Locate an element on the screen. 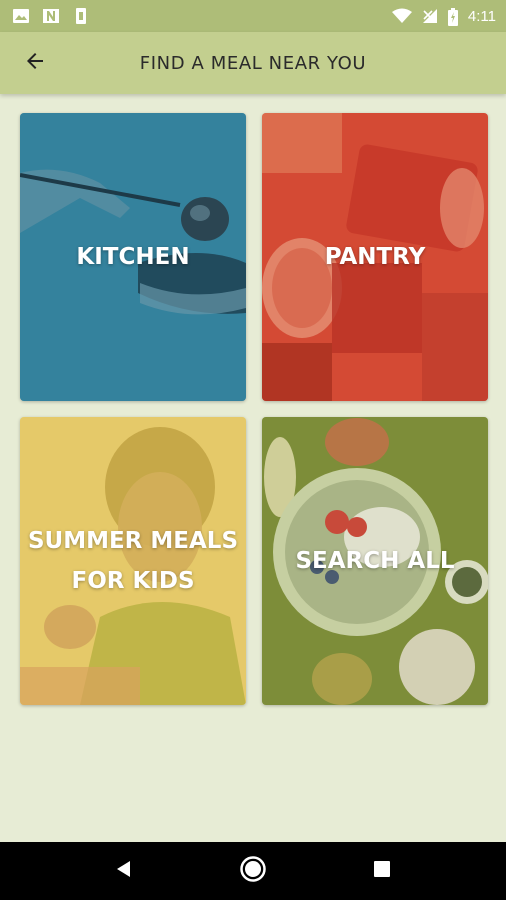 The image size is (506, 900). status-time: 4:11 is located at coordinates (481, 16).